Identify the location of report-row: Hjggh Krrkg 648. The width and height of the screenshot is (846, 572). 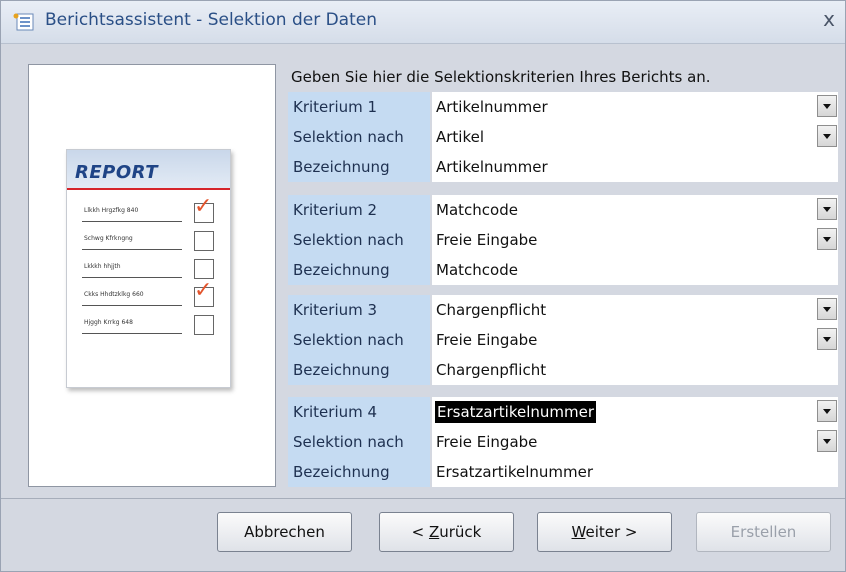
(152, 326).